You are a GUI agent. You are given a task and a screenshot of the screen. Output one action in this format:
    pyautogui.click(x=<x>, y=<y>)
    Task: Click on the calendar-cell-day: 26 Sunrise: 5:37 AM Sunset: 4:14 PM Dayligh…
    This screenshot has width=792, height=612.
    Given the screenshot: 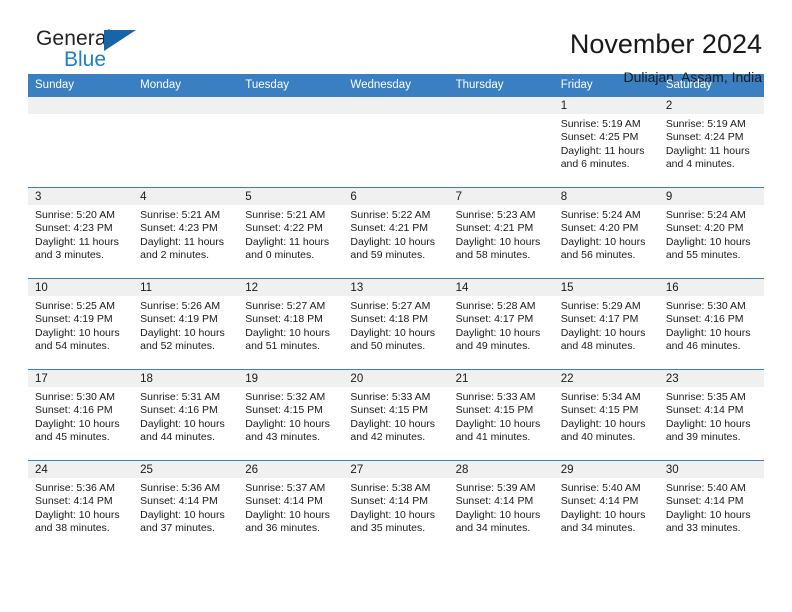 What is the action you would take?
    pyautogui.click(x=291, y=505)
    